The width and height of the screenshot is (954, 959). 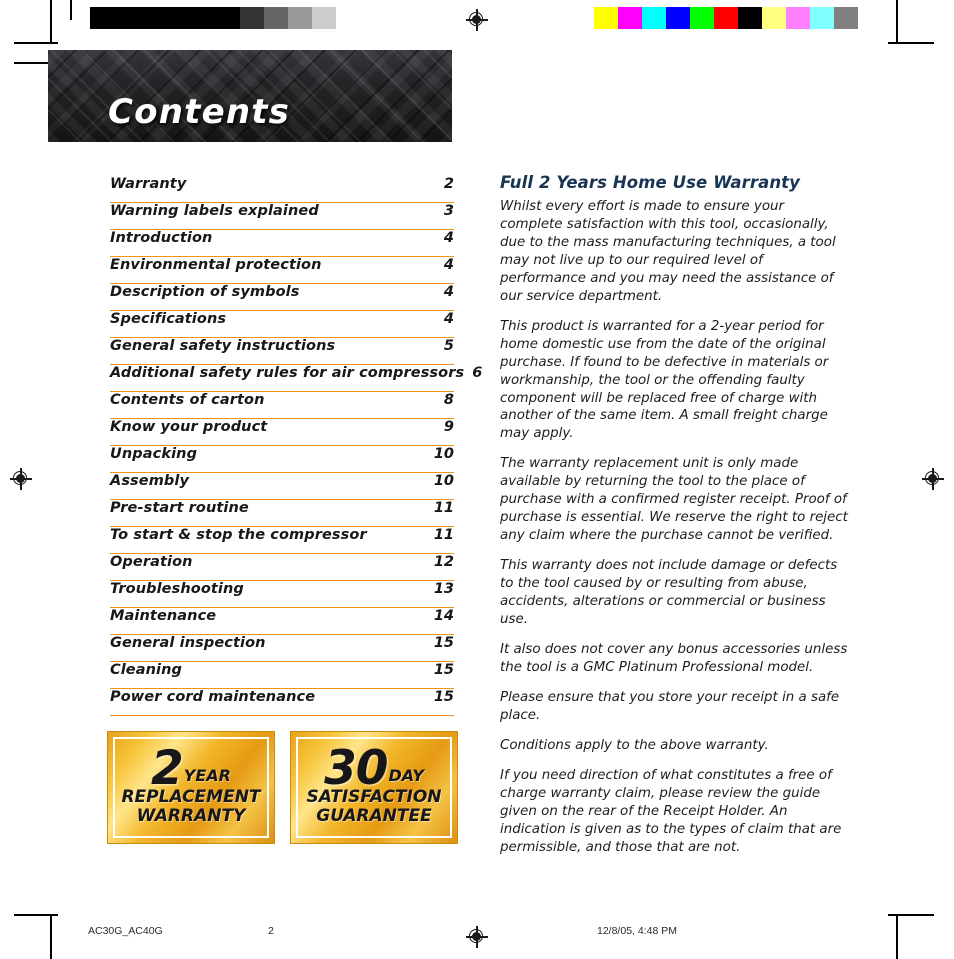 I want to click on color-swatch-red, so click(x=726, y=18).